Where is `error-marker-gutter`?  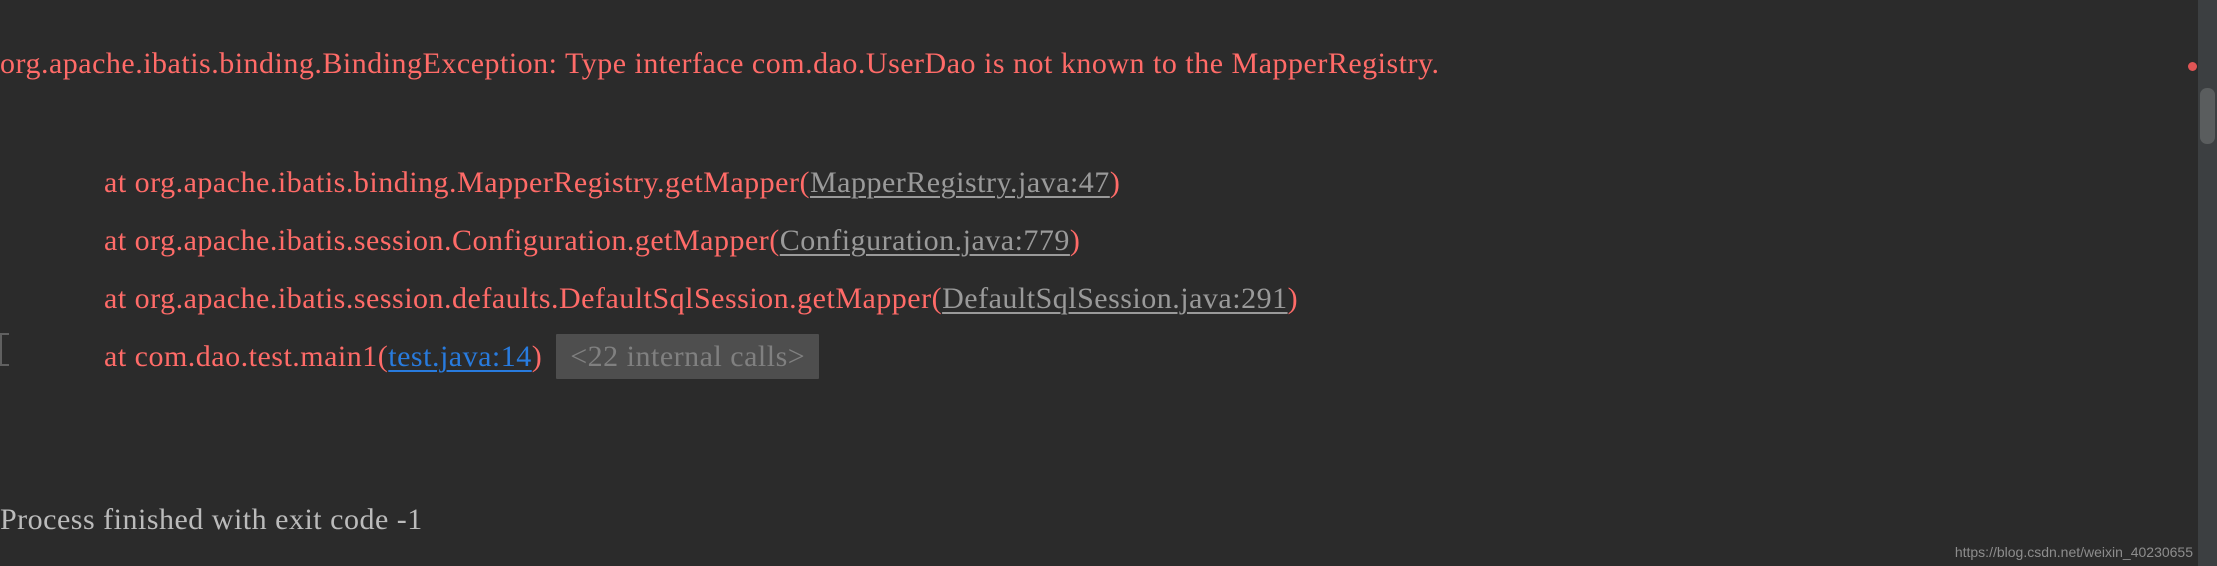
error-marker-gutter is located at coordinates (2194, 283).